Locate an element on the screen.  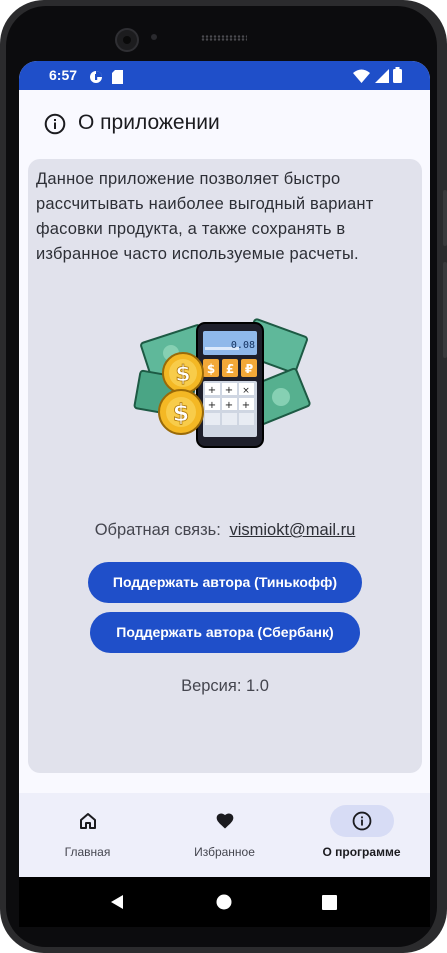
page-title: О приложении is located at coordinates (149, 122).